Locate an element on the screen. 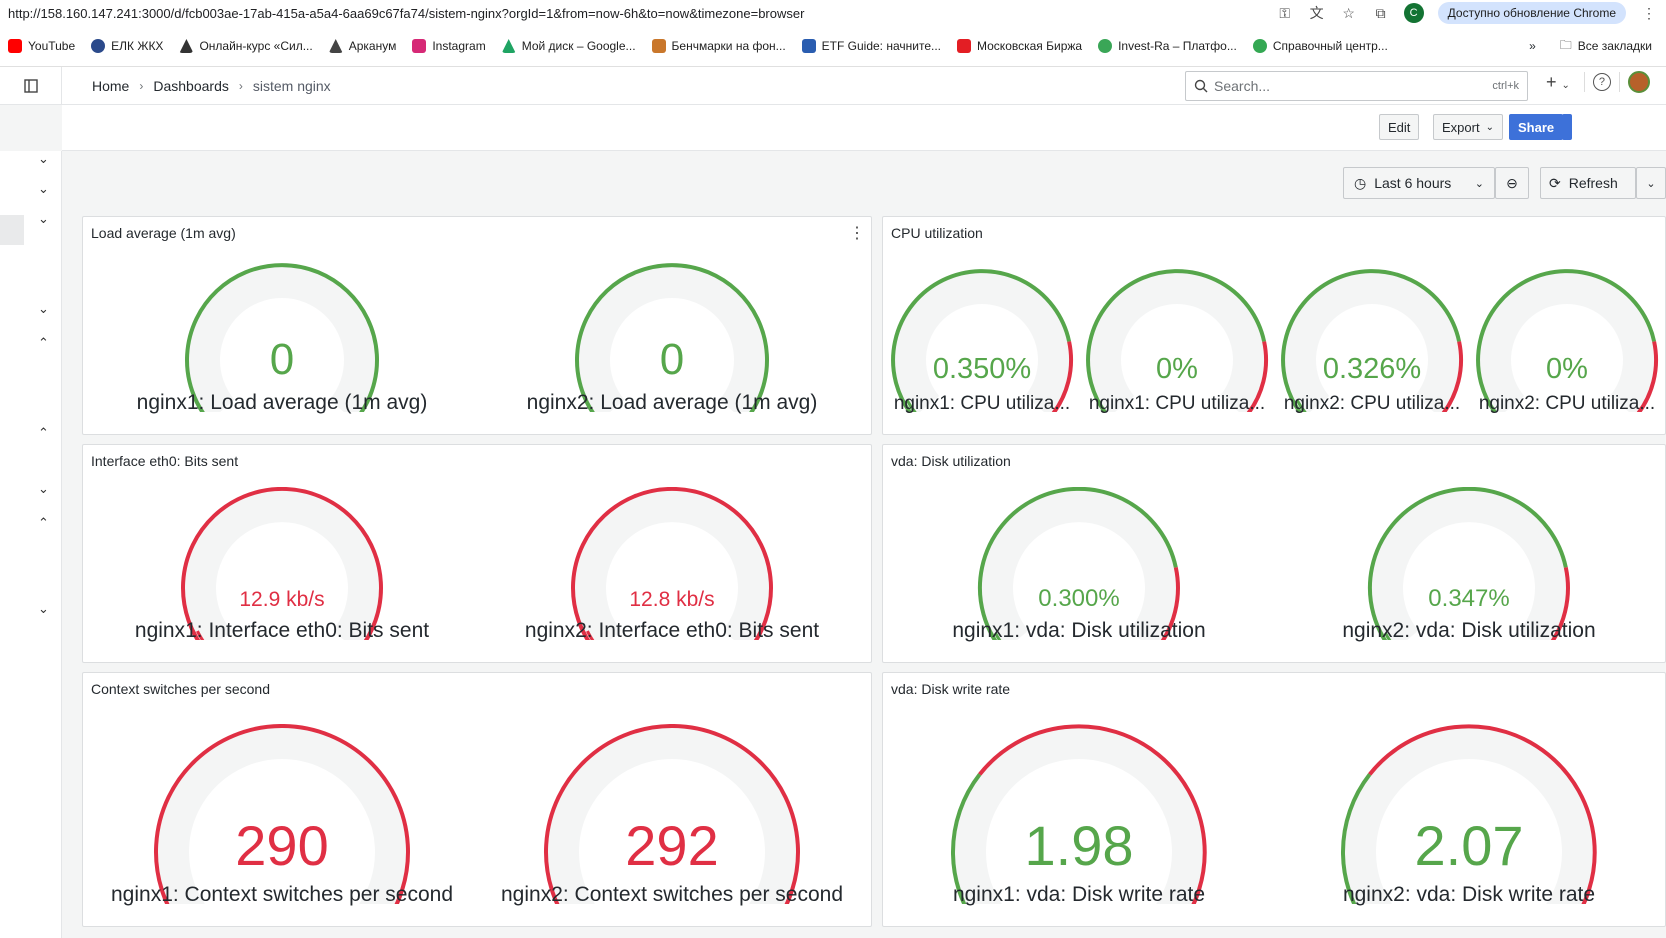  zoom-out-button: ⊖ is located at coordinates (1512, 183).